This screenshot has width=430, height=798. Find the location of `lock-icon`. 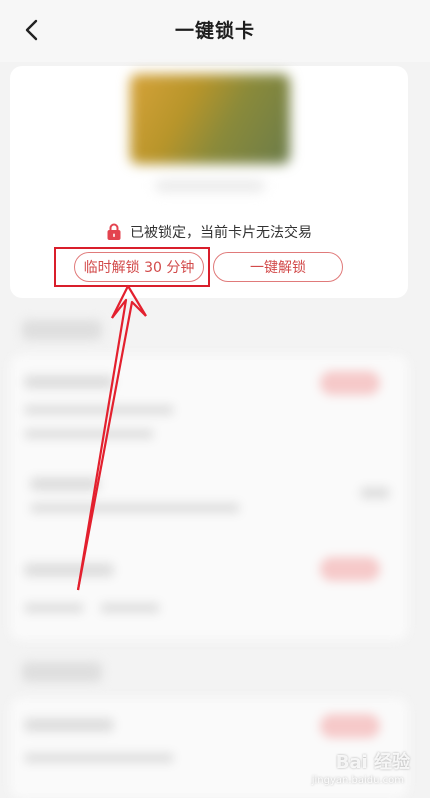

lock-icon is located at coordinates (114, 231).